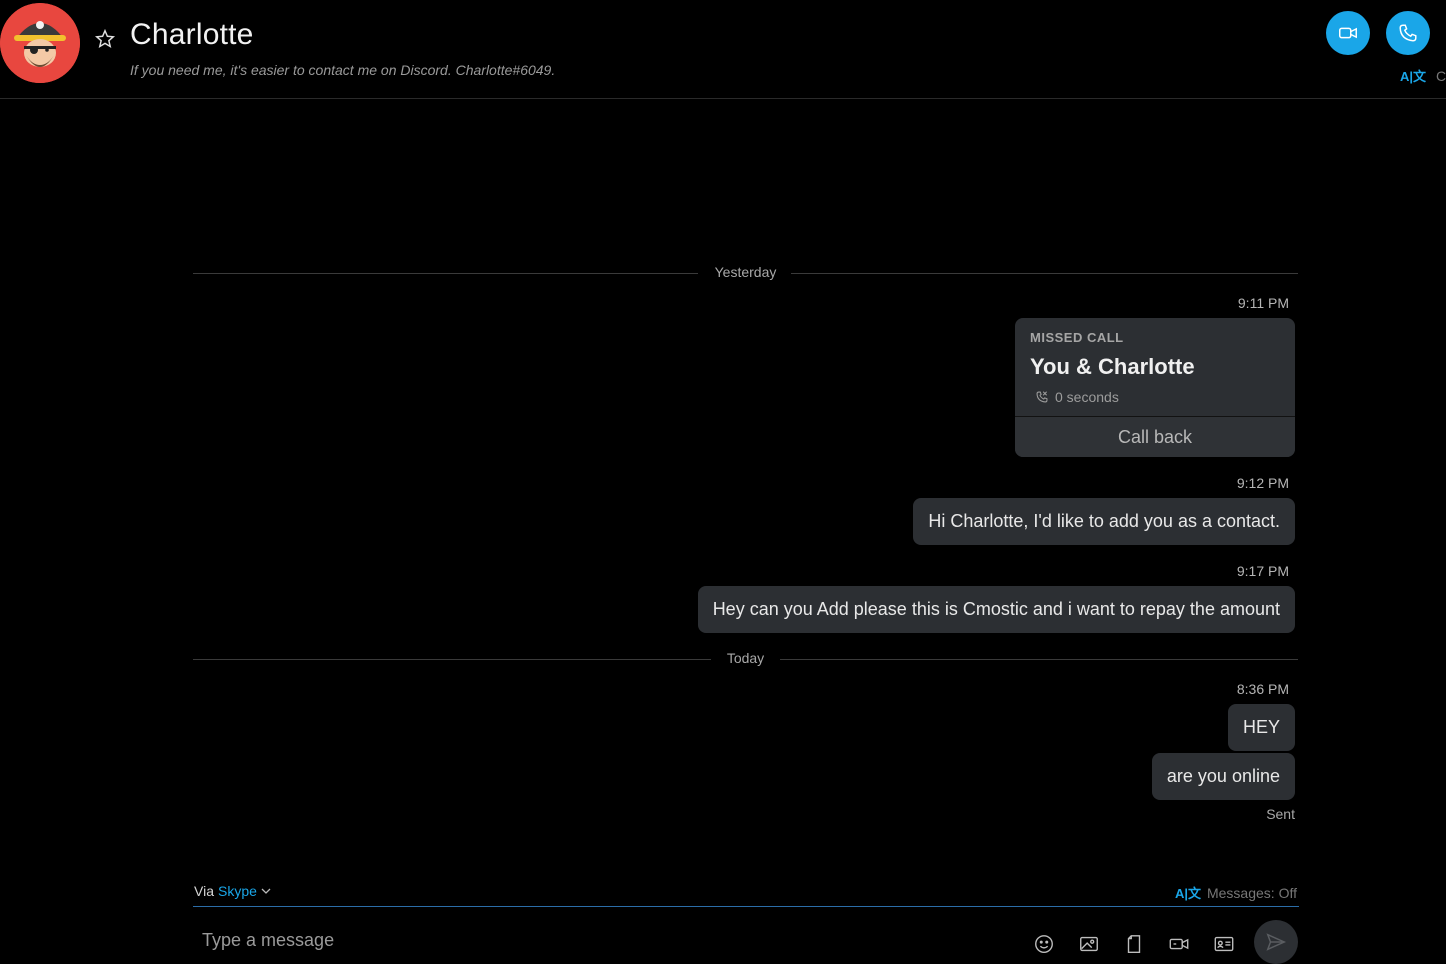 Image resolution: width=1446 pixels, height=964 pixels. I want to click on via-service: Skype, so click(237, 891).